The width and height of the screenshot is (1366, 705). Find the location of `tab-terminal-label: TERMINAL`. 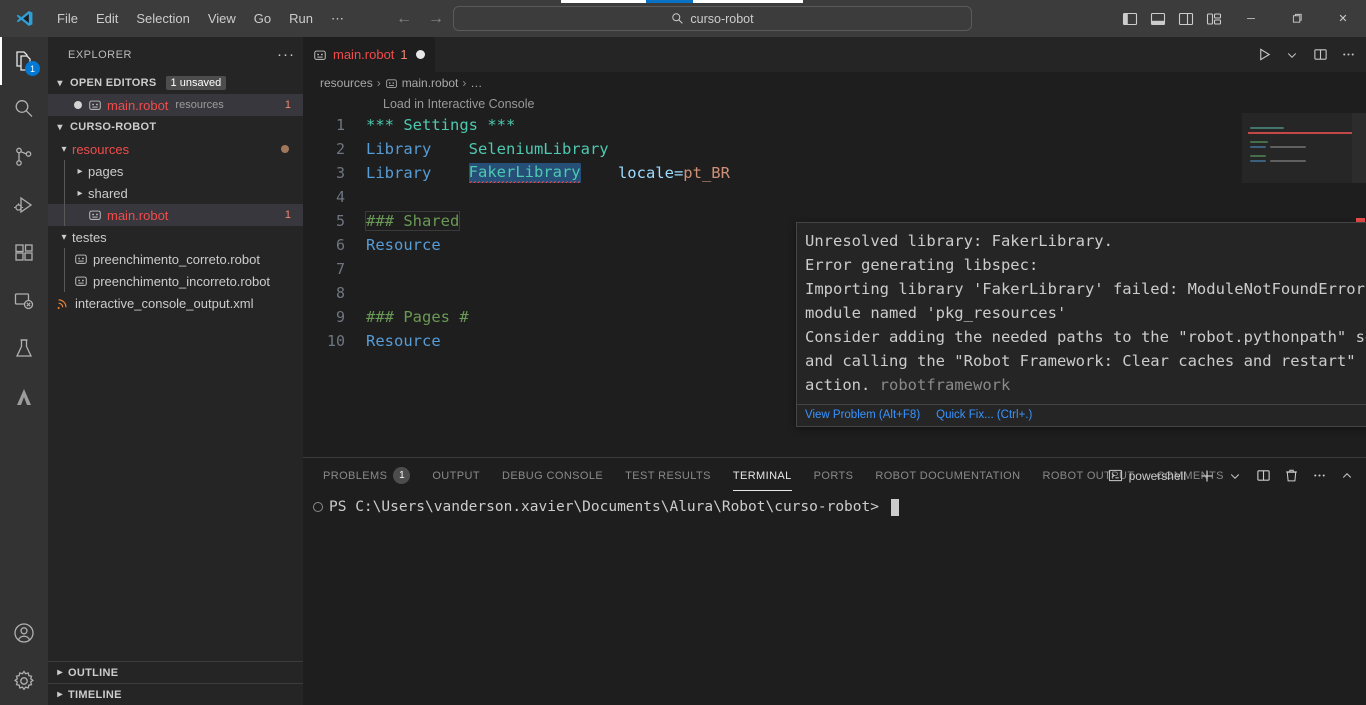

tab-terminal-label: TERMINAL is located at coordinates (762, 475).